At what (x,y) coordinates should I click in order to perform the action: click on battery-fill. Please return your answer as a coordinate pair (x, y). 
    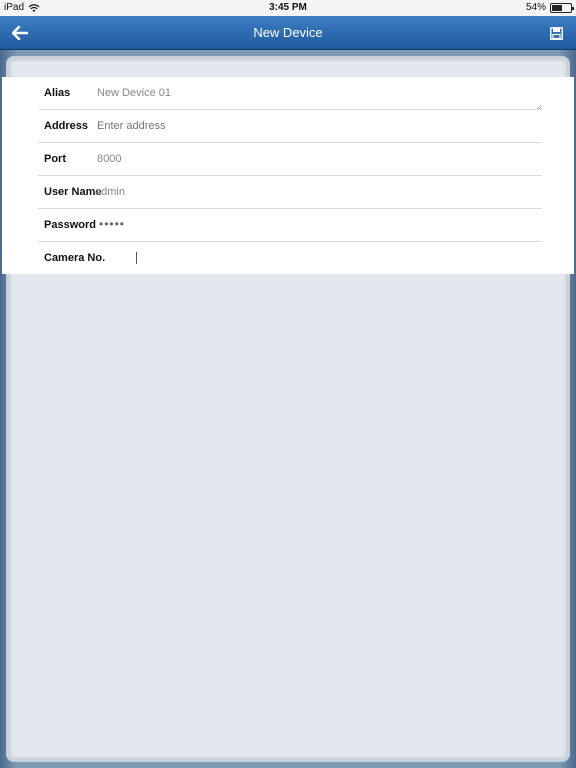
    Looking at the image, I should click on (557, 7).